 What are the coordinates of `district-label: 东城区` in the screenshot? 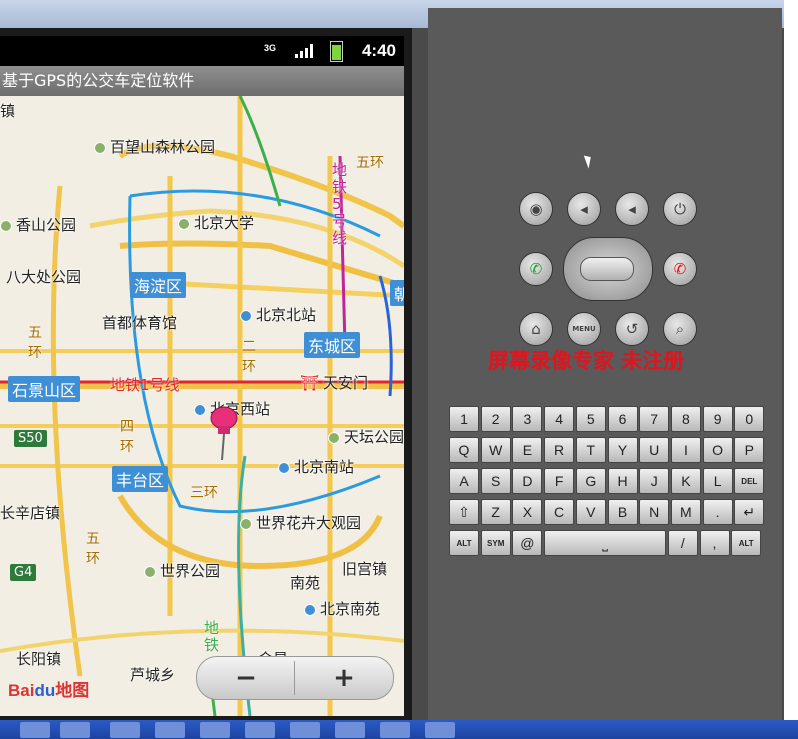 It's located at (332, 345).